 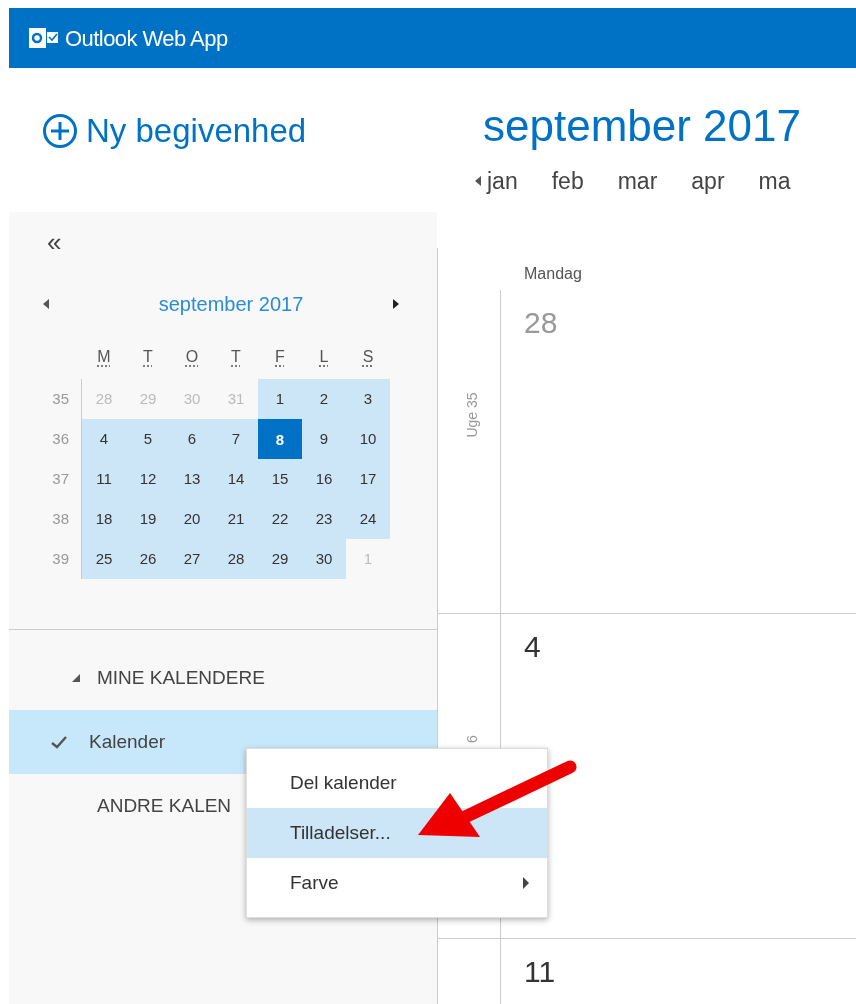 What do you see at coordinates (164, 806) in the screenshot?
I see `calendar-group-header: ANDRE KALEN` at bounding box center [164, 806].